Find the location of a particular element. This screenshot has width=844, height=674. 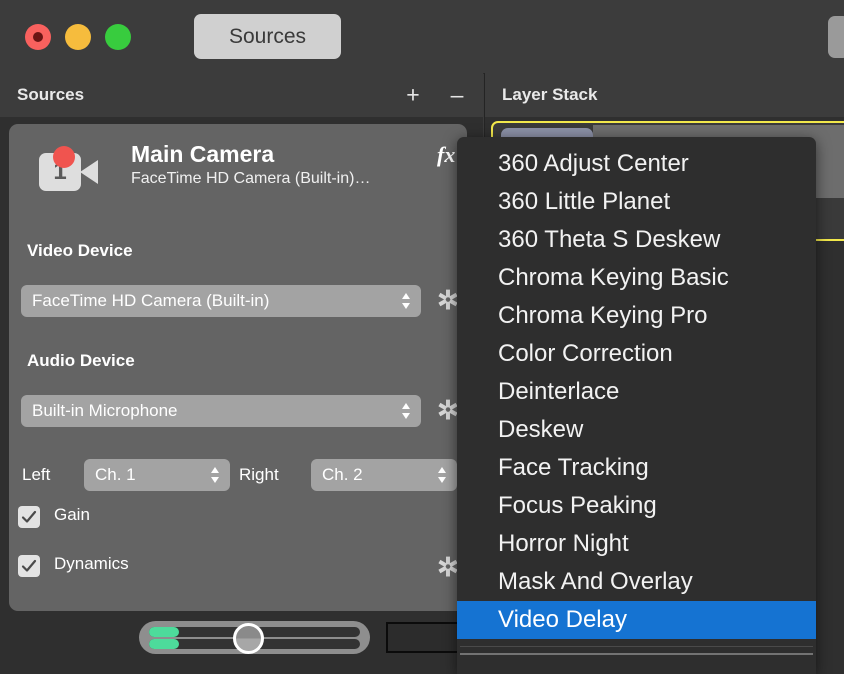

right-channel-select: Ch. 2 is located at coordinates (384, 475).